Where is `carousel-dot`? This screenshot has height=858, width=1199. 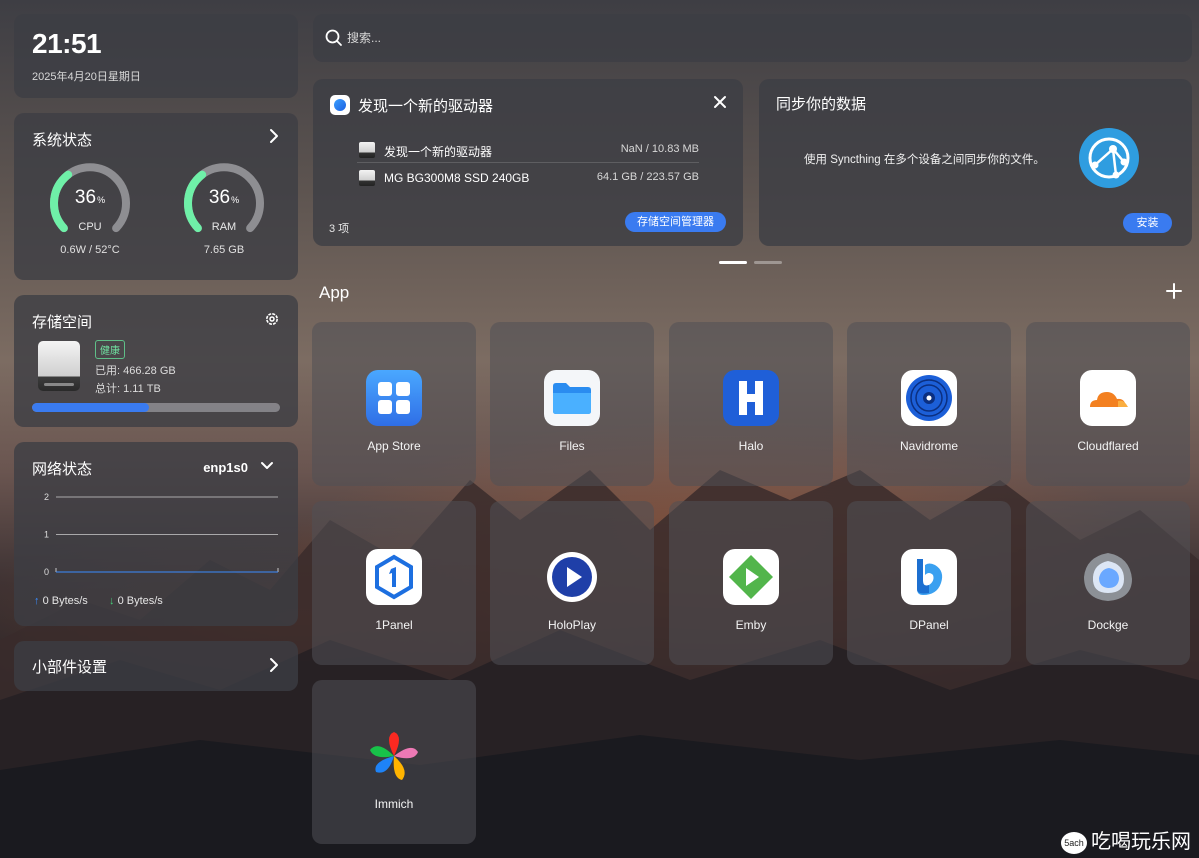 carousel-dot is located at coordinates (768, 262).